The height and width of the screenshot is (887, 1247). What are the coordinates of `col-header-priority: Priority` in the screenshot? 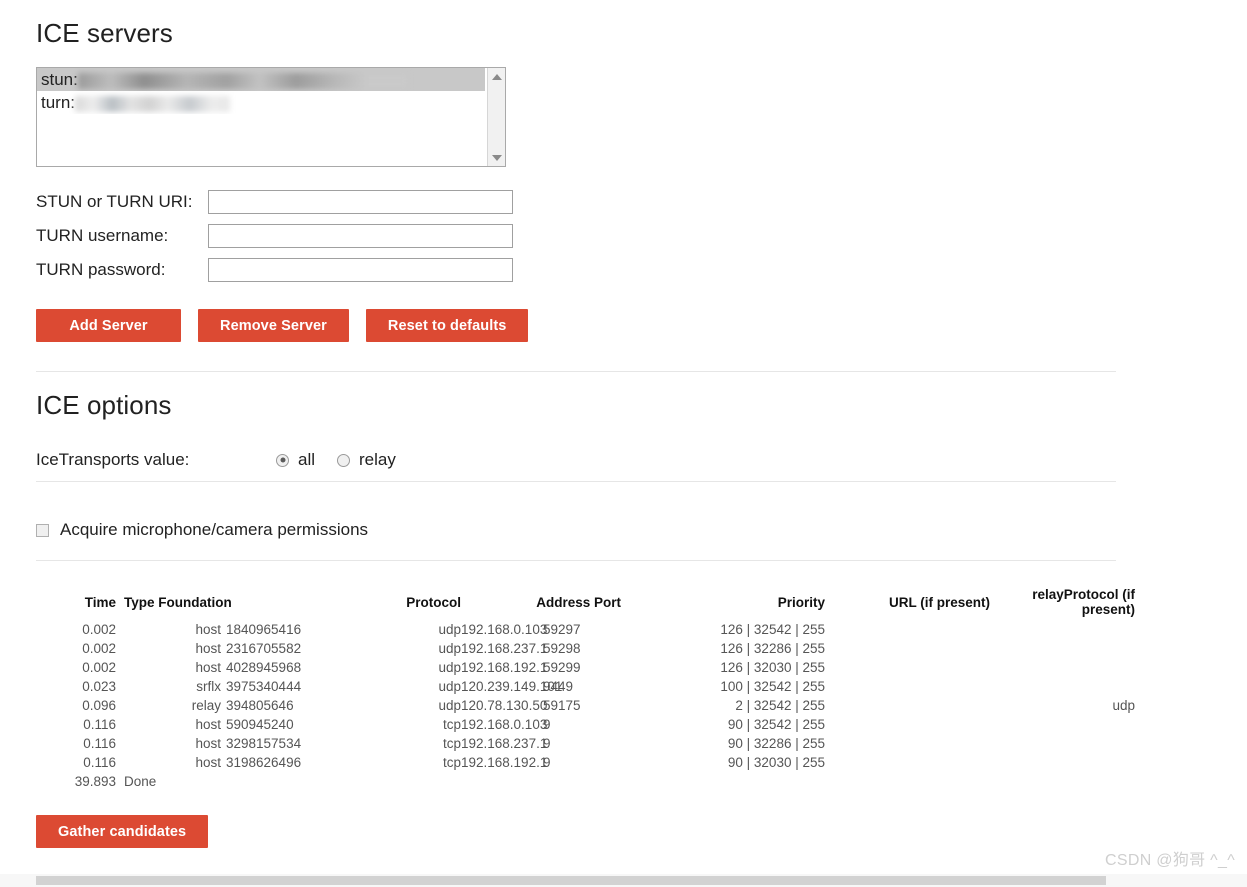 It's located at (801, 602).